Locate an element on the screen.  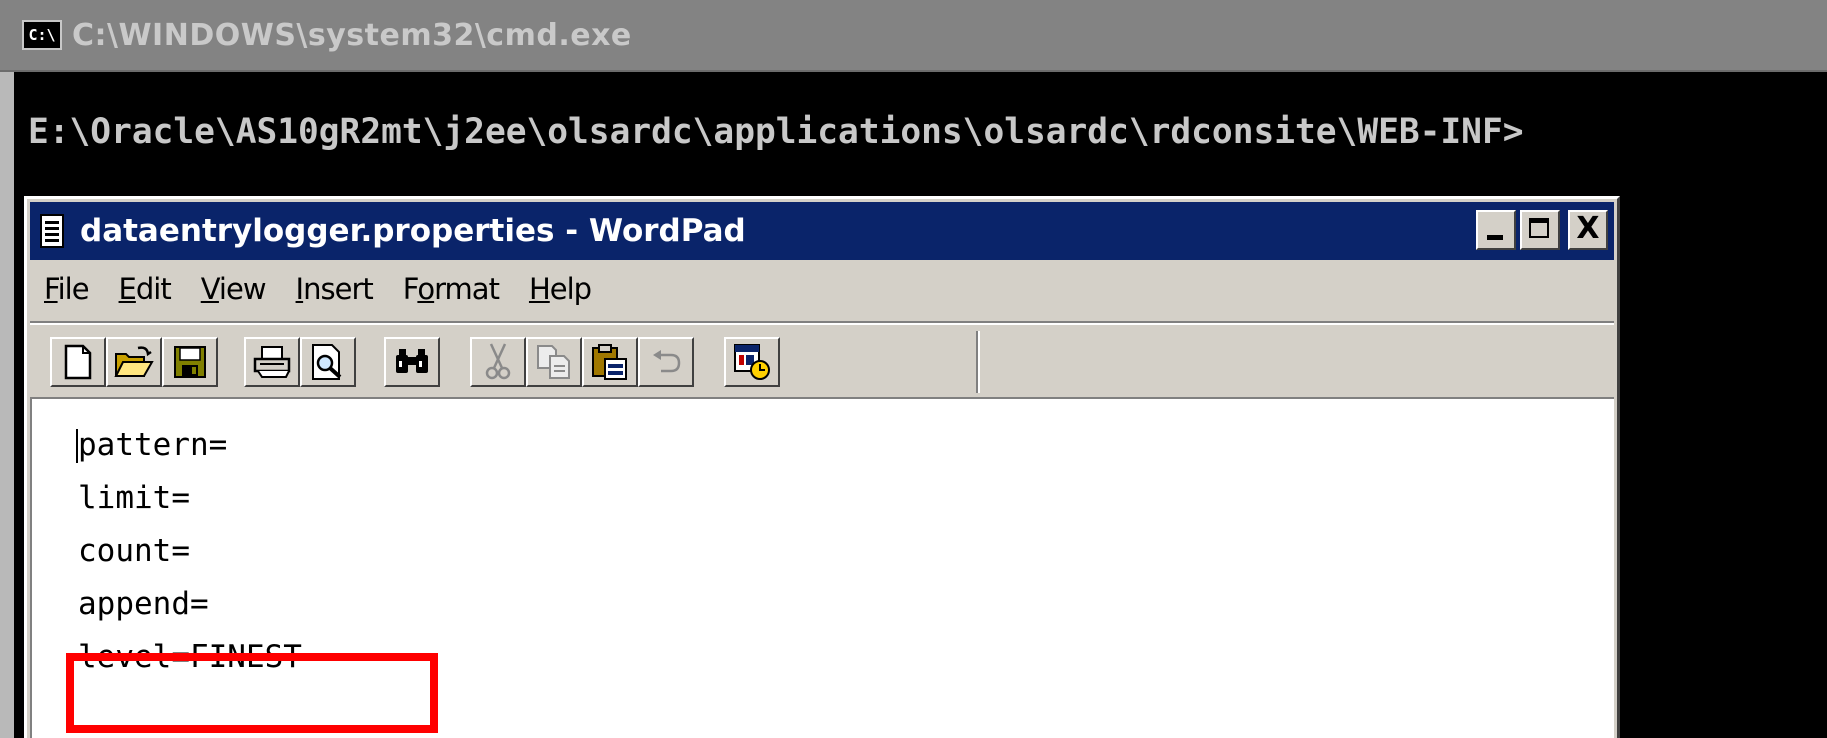
window-controls: X is located at coordinates (1540, 230).